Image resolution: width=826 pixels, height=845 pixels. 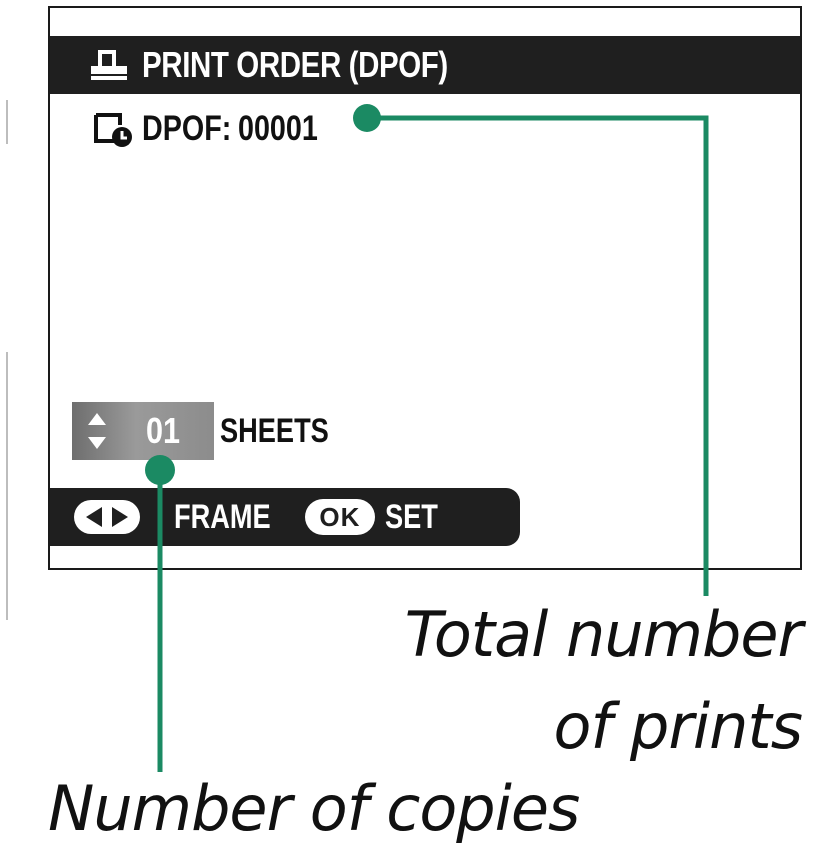 What do you see at coordinates (109, 65) in the screenshot?
I see `printer-icon` at bounding box center [109, 65].